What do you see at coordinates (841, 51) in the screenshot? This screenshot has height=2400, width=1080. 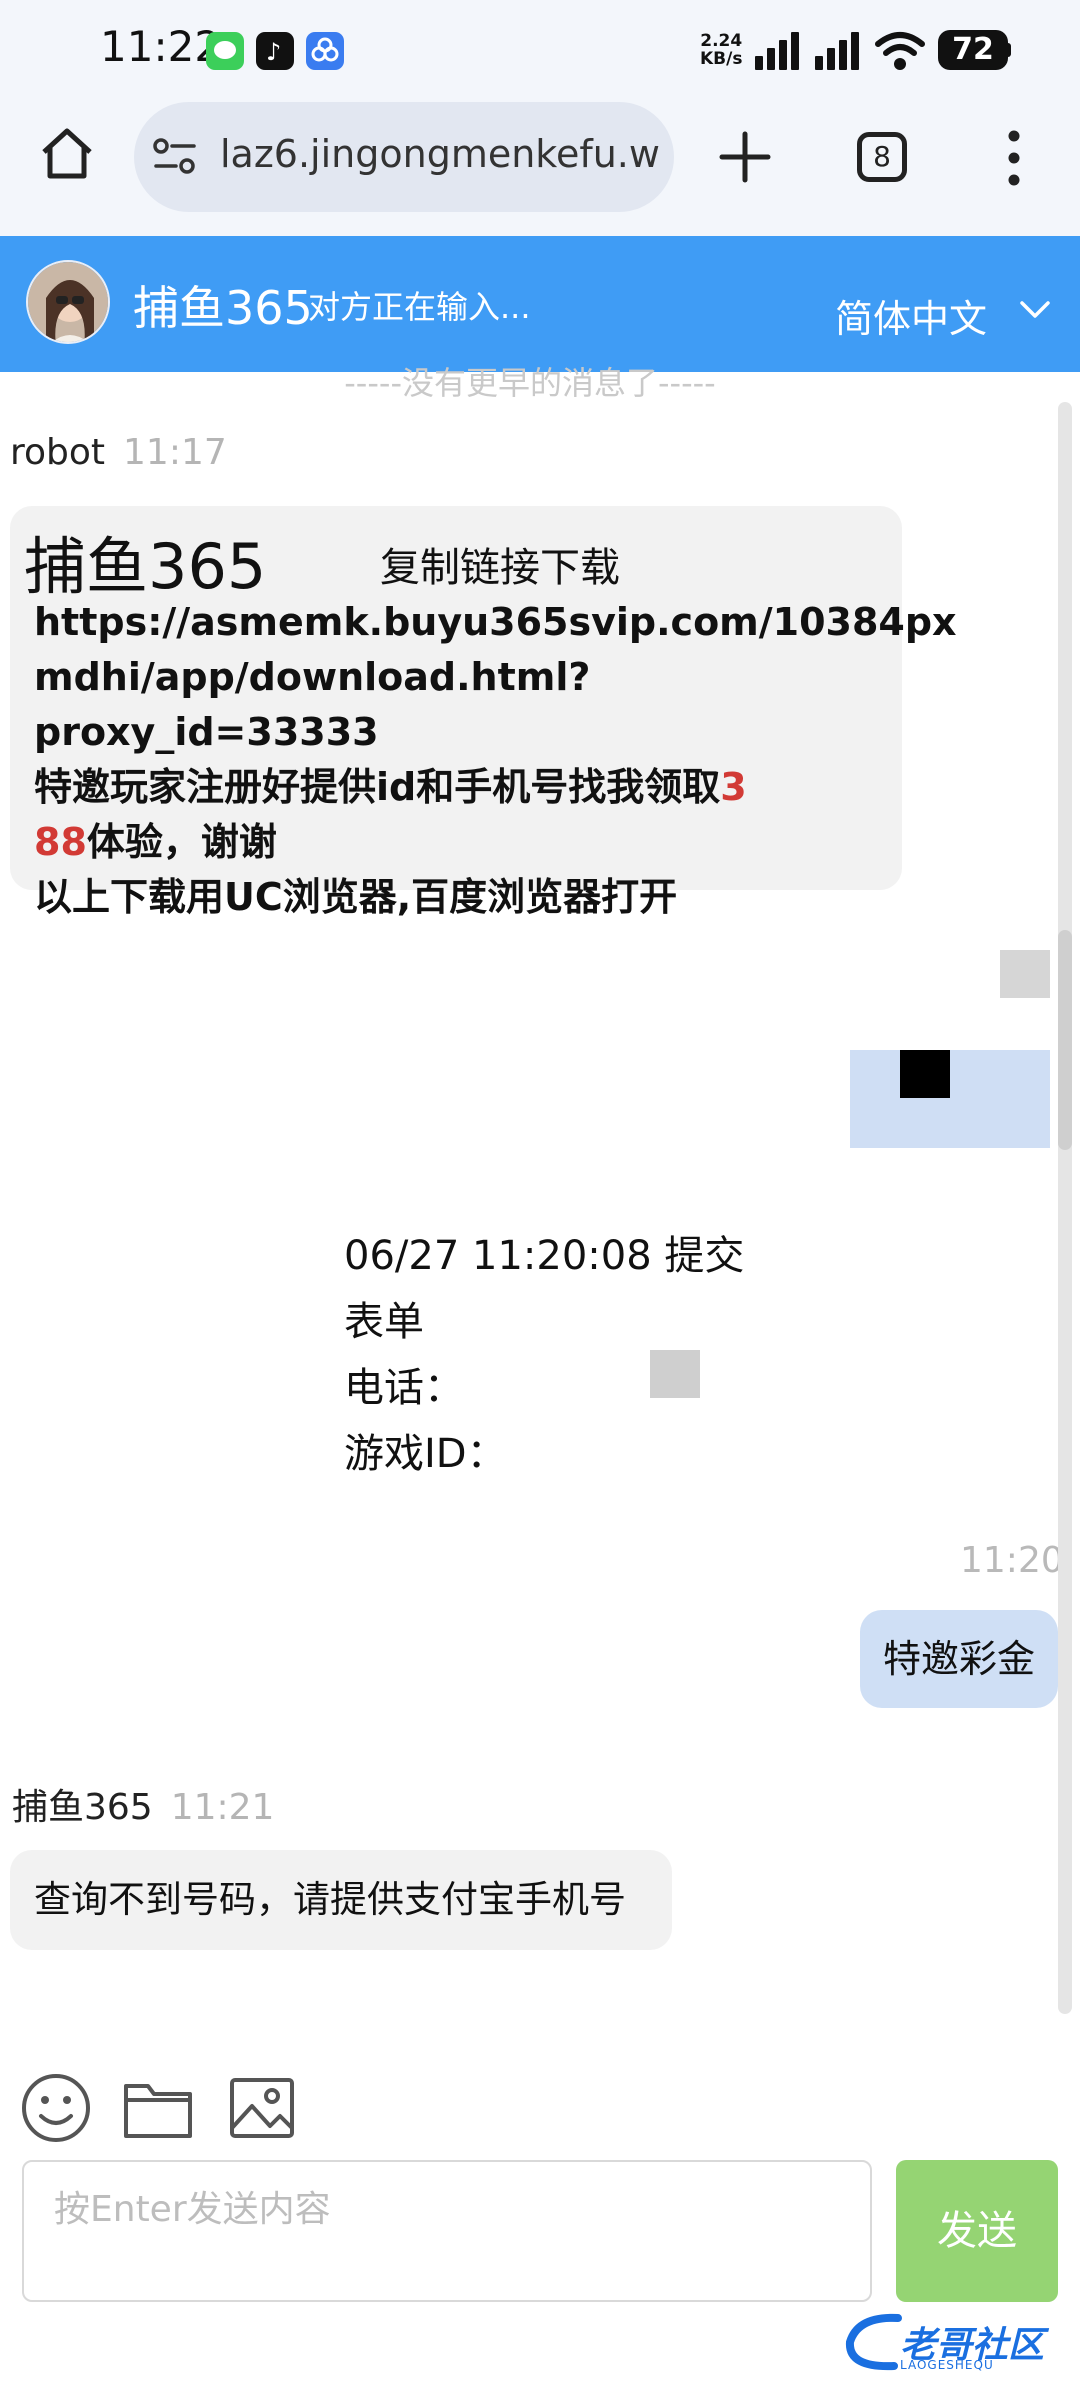 I see `signal-2-icon` at bounding box center [841, 51].